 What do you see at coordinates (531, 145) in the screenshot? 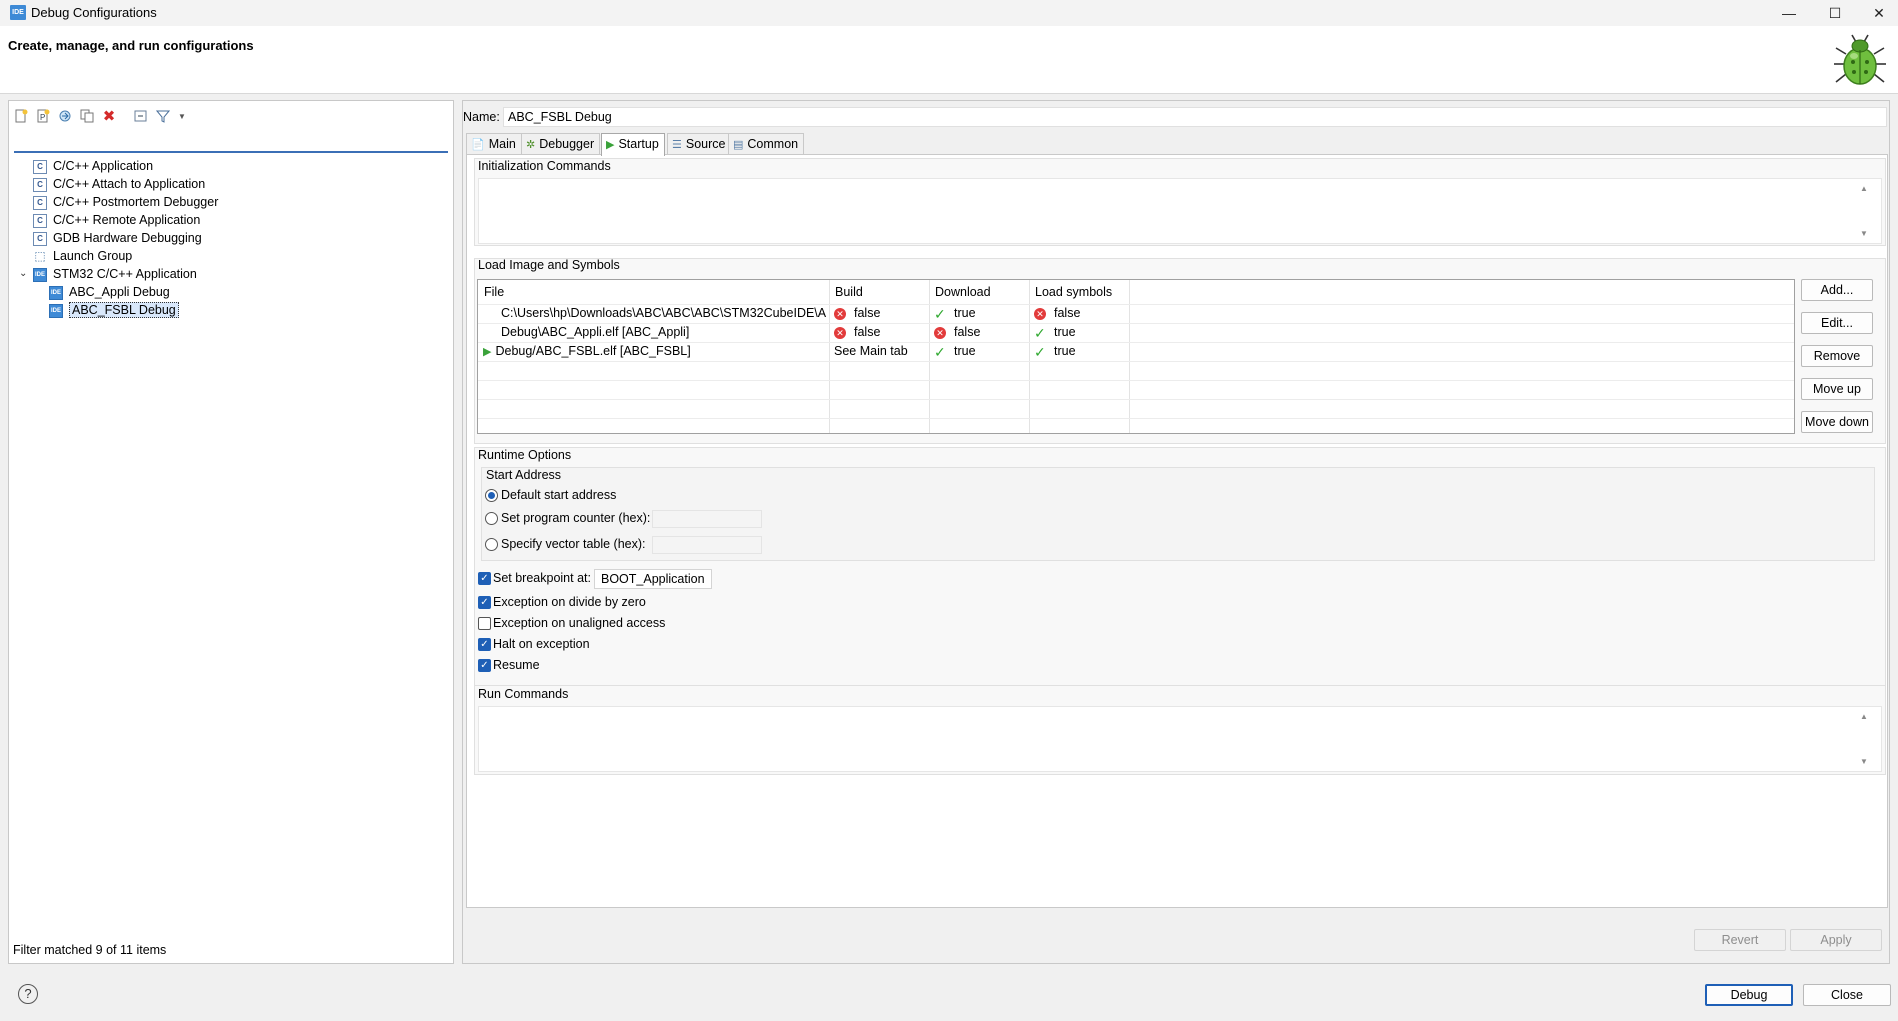
I see `debugger-tab-icon: ✲` at bounding box center [531, 145].